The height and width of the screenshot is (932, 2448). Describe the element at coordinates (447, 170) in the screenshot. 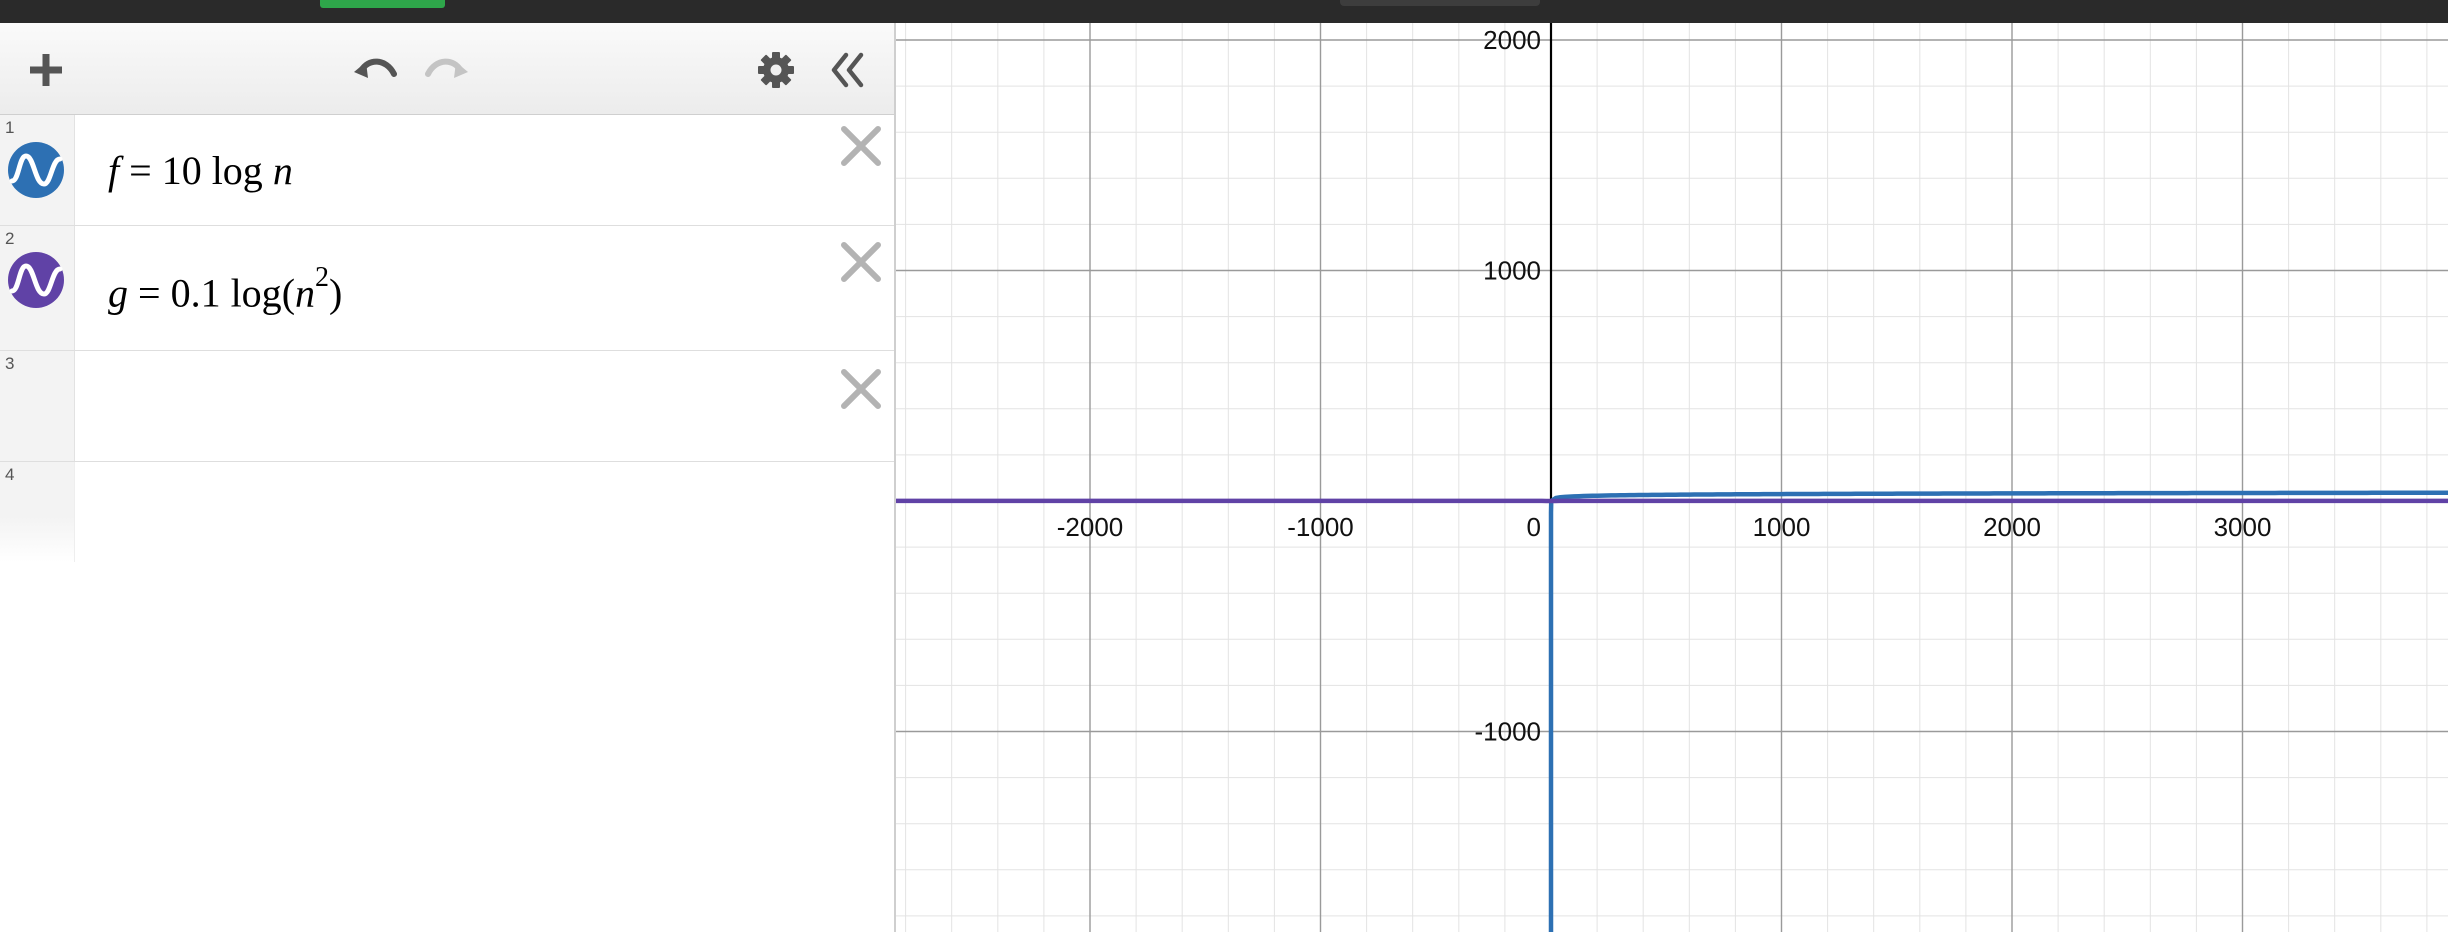

I see `expression-row-1: 1 f = 10 log n` at that location.